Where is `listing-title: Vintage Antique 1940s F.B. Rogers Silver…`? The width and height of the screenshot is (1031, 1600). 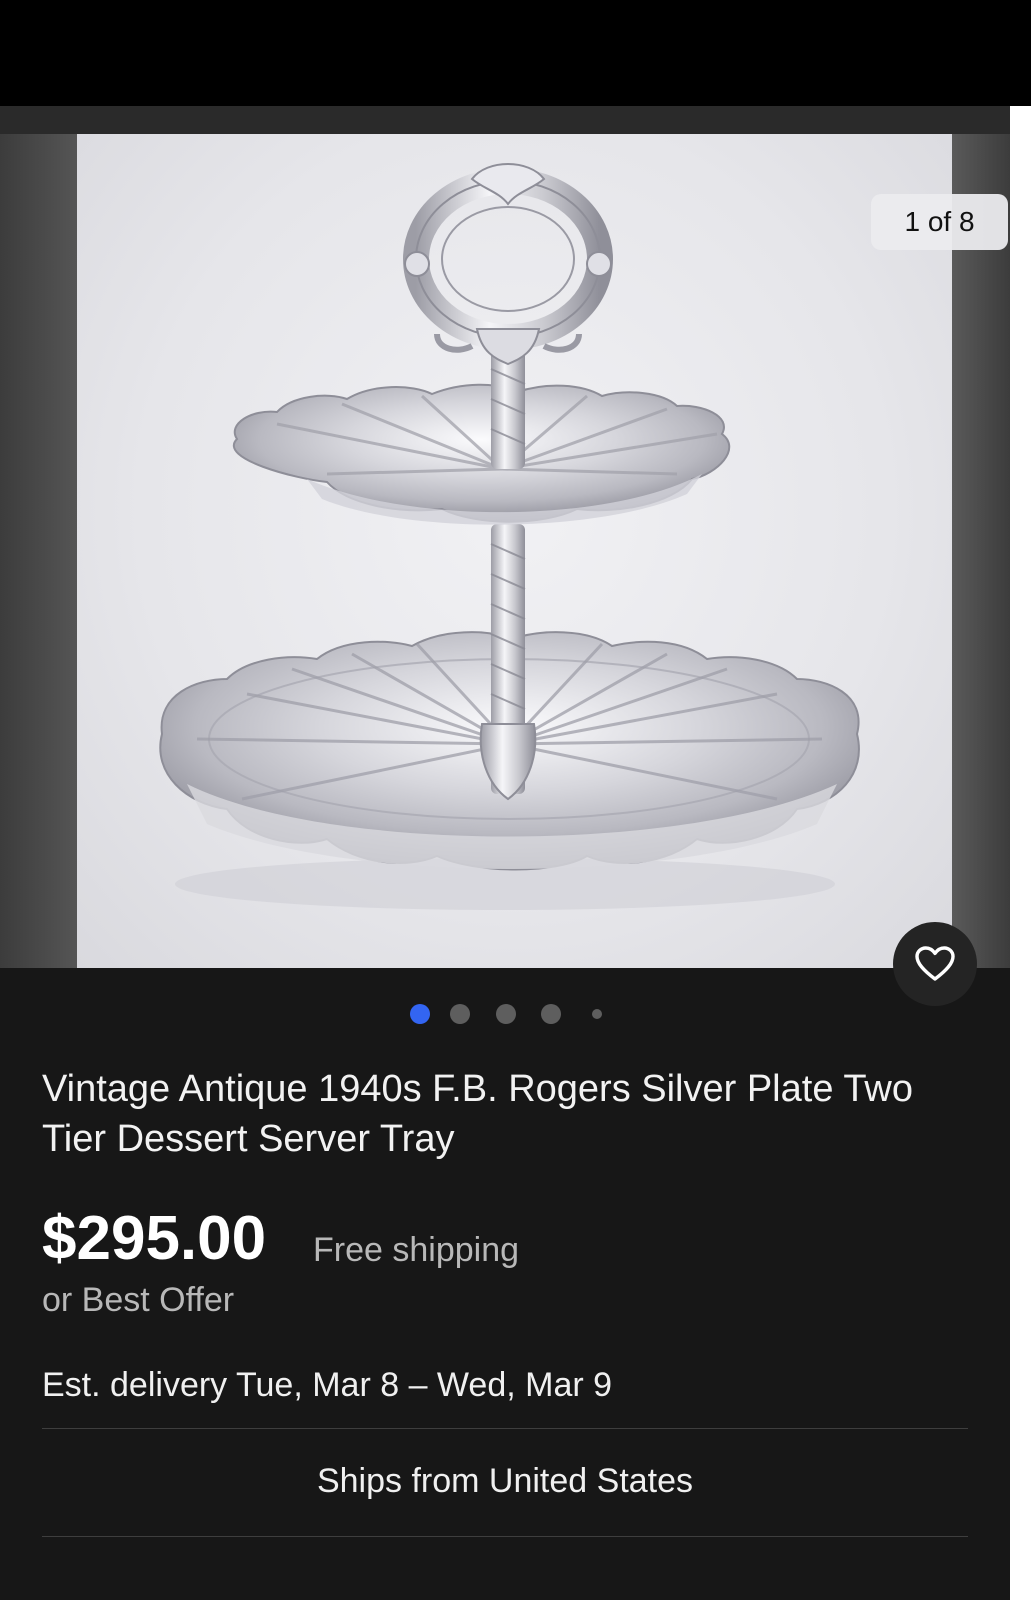
listing-title: Vintage Antique 1940s F.B. Rogers Silver… is located at coordinates (478, 1114).